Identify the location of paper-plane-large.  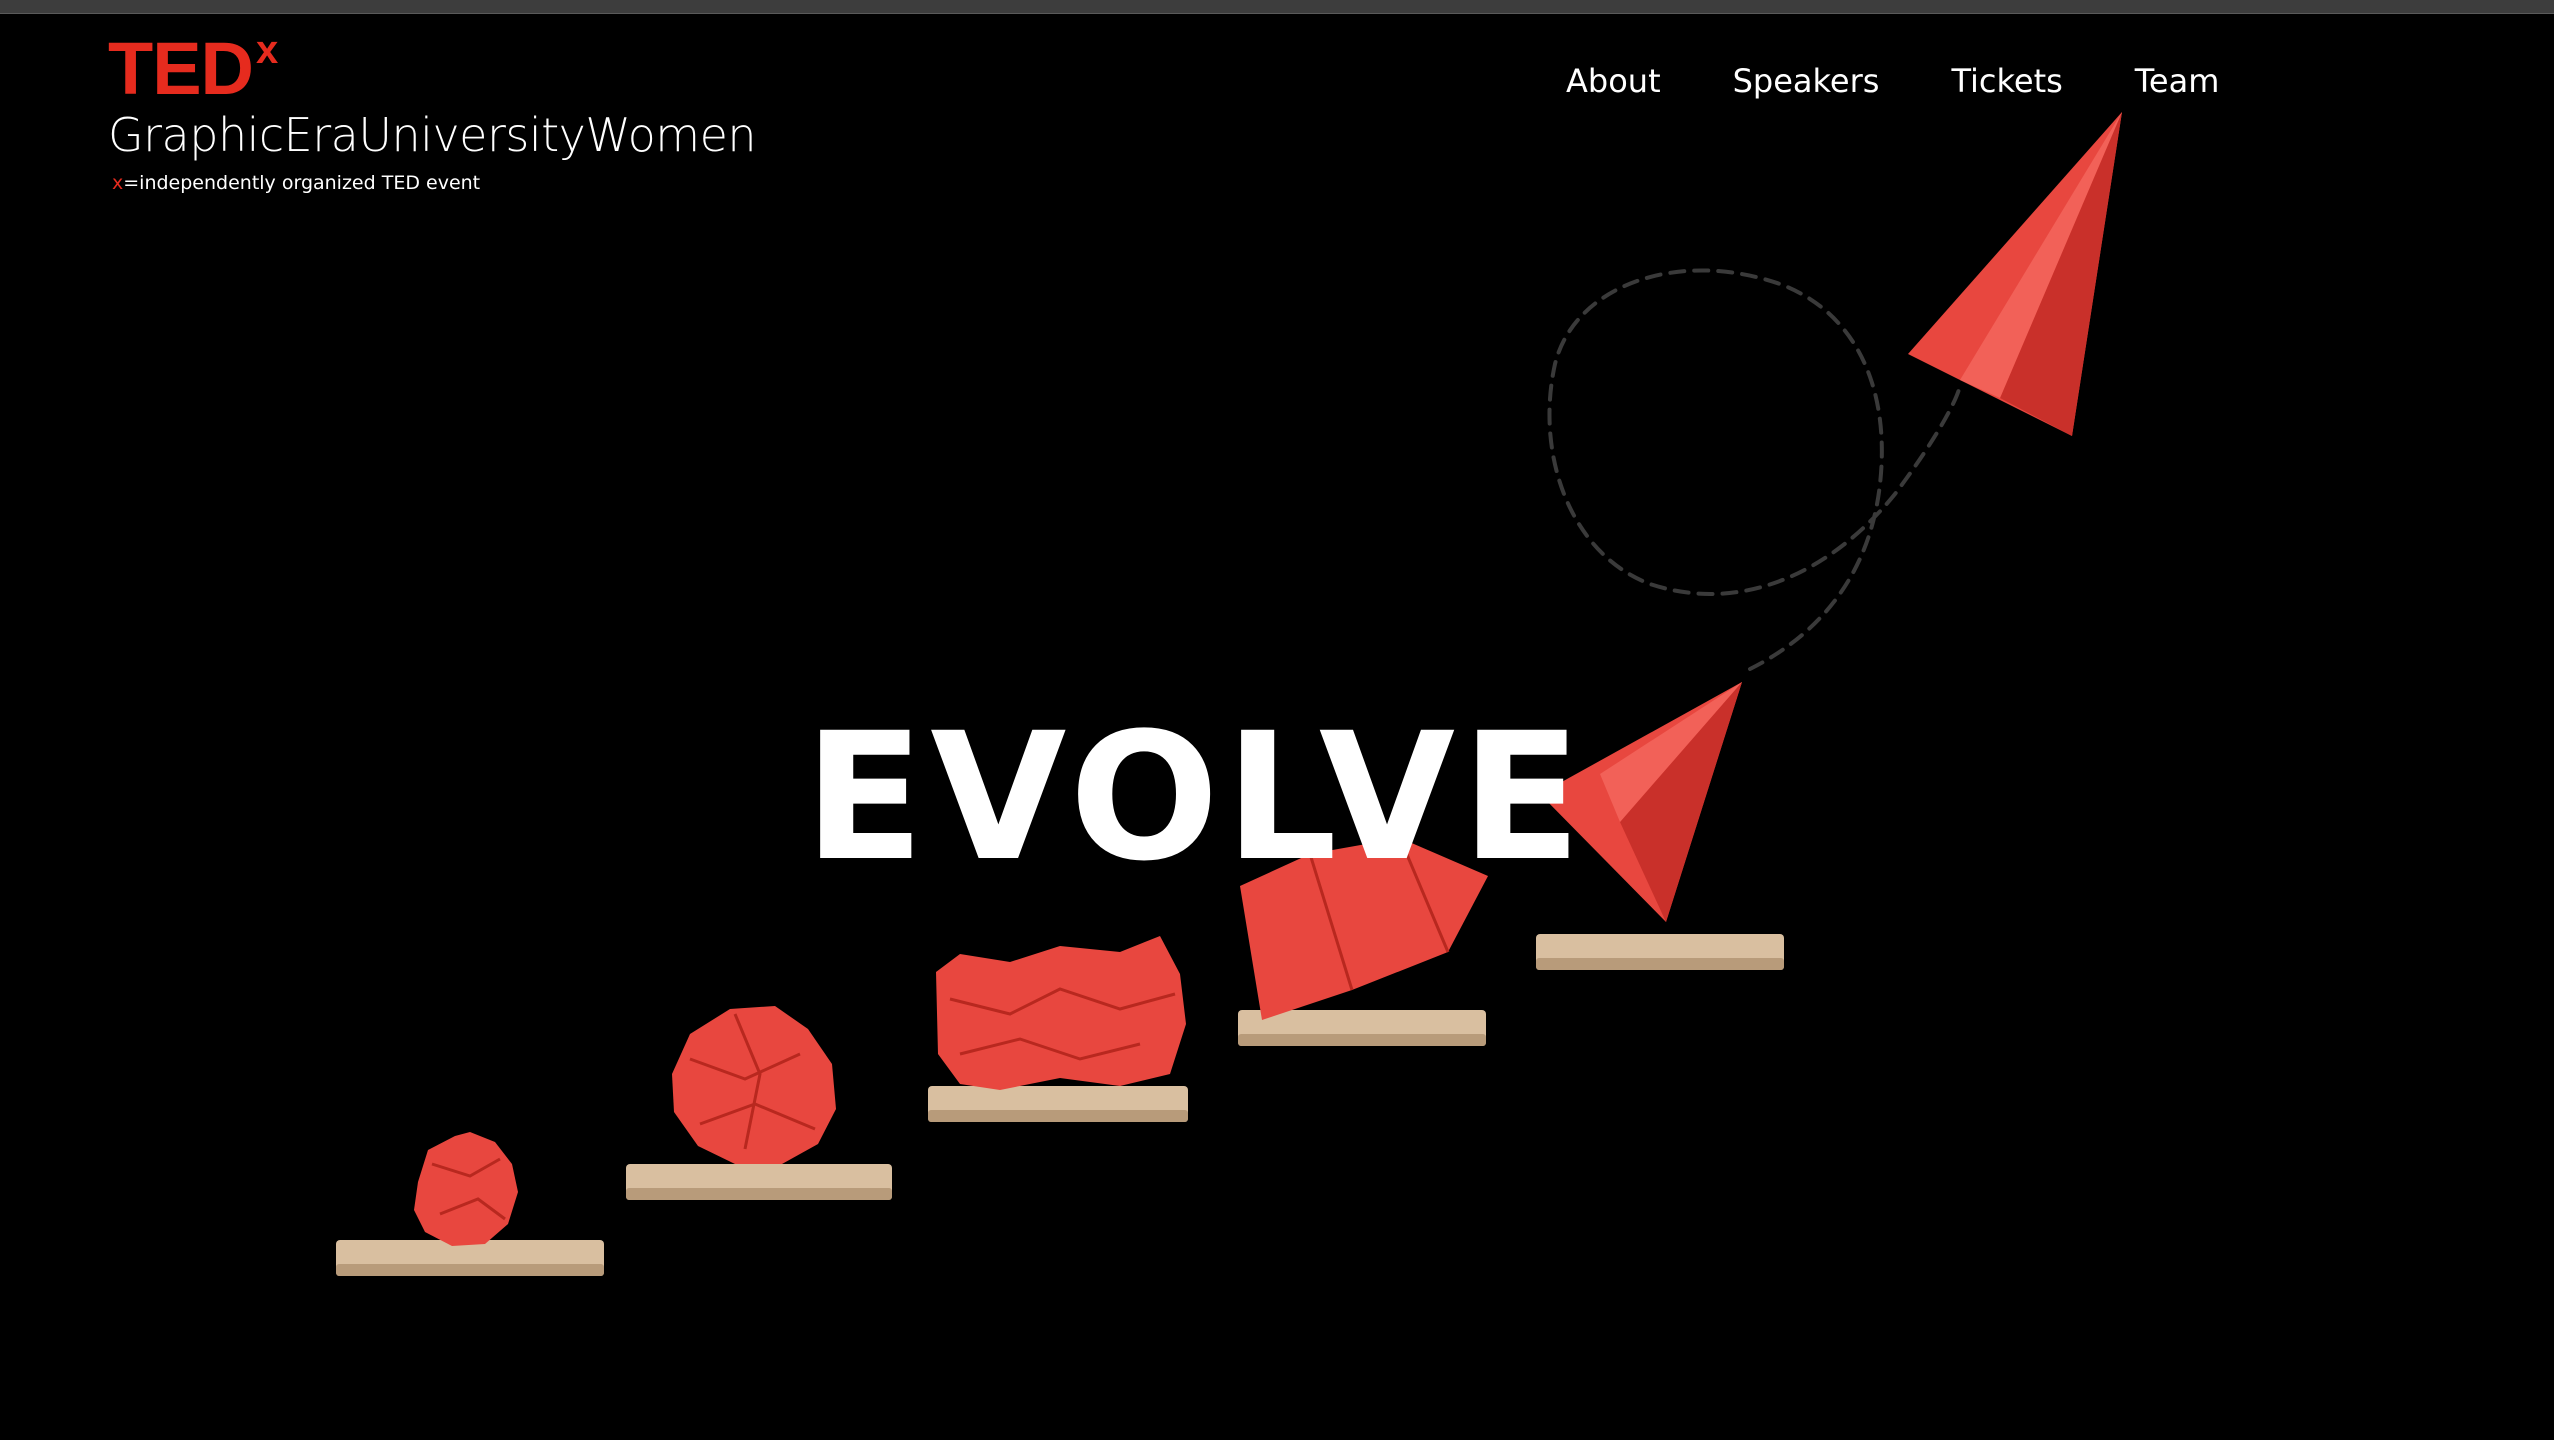
(2015, 274).